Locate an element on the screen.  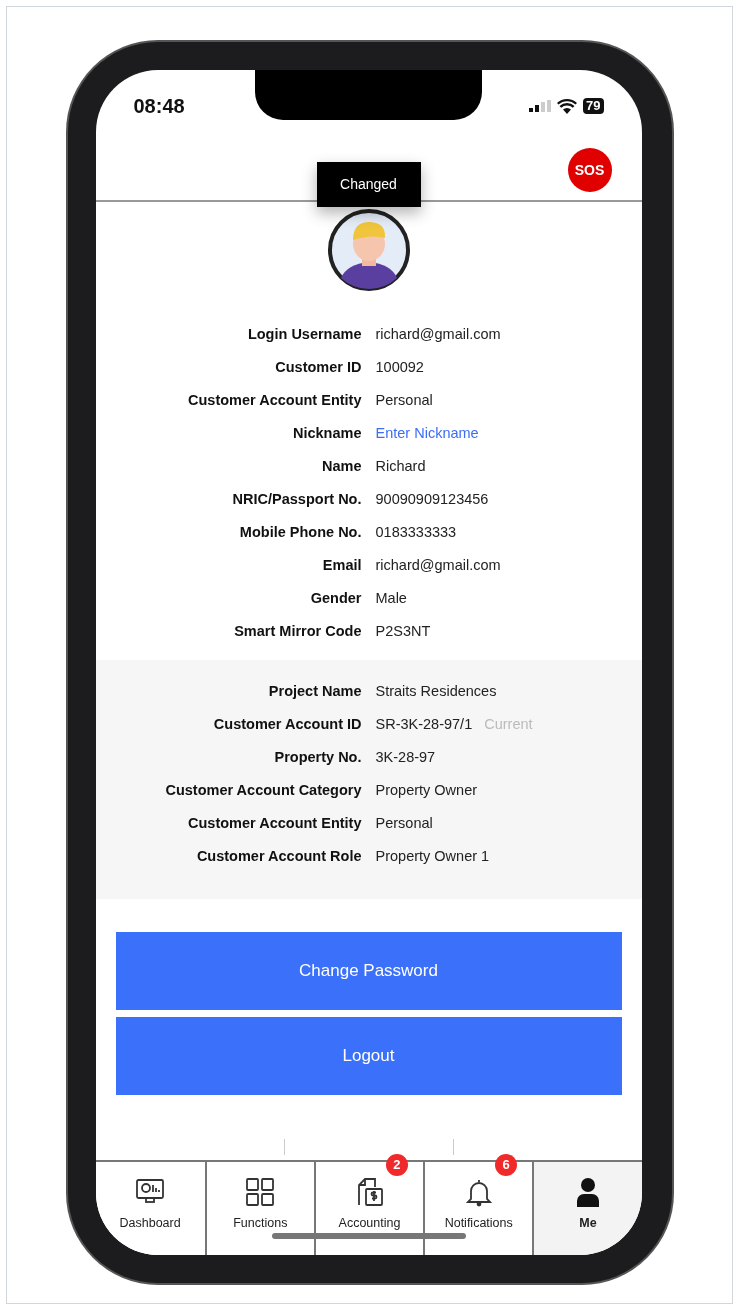
nickname-link: Enter Nickname is located at coordinates (508, 433).